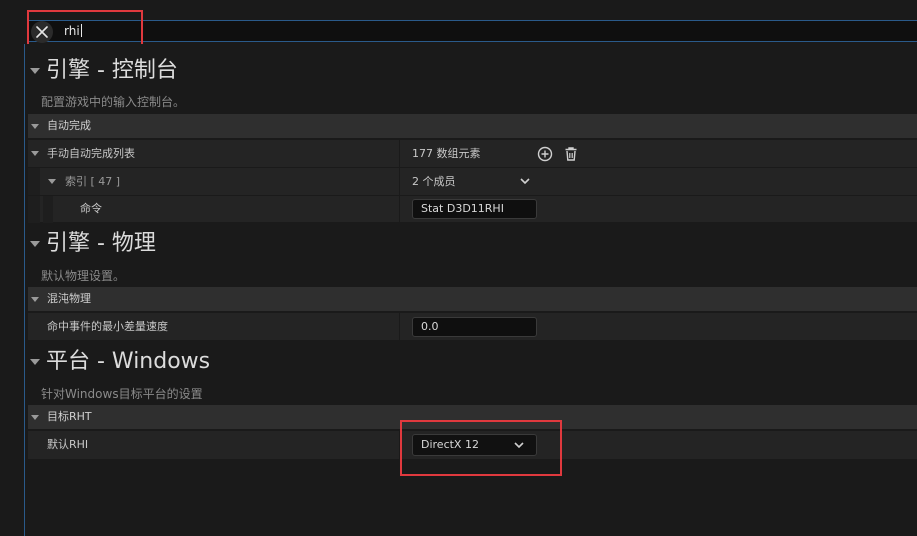  I want to click on collapse-category-physics-icon, so click(35, 244).